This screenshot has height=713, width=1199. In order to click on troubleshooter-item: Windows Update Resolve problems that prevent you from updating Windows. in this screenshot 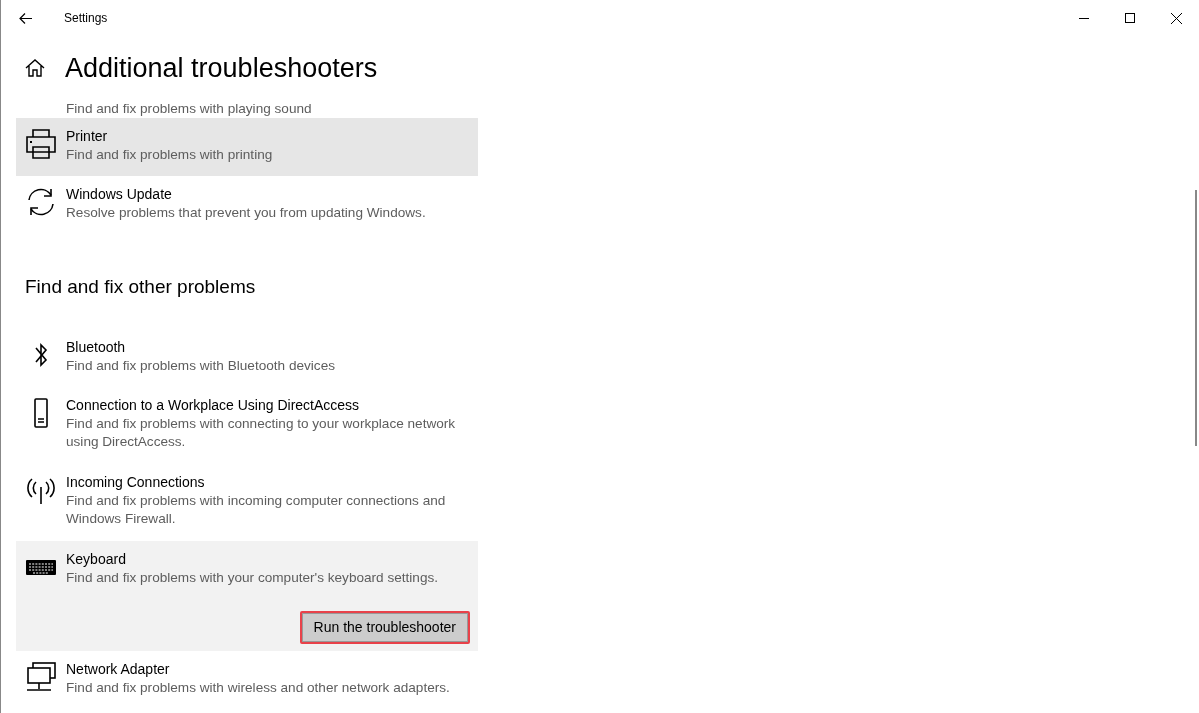, I will do `click(247, 205)`.